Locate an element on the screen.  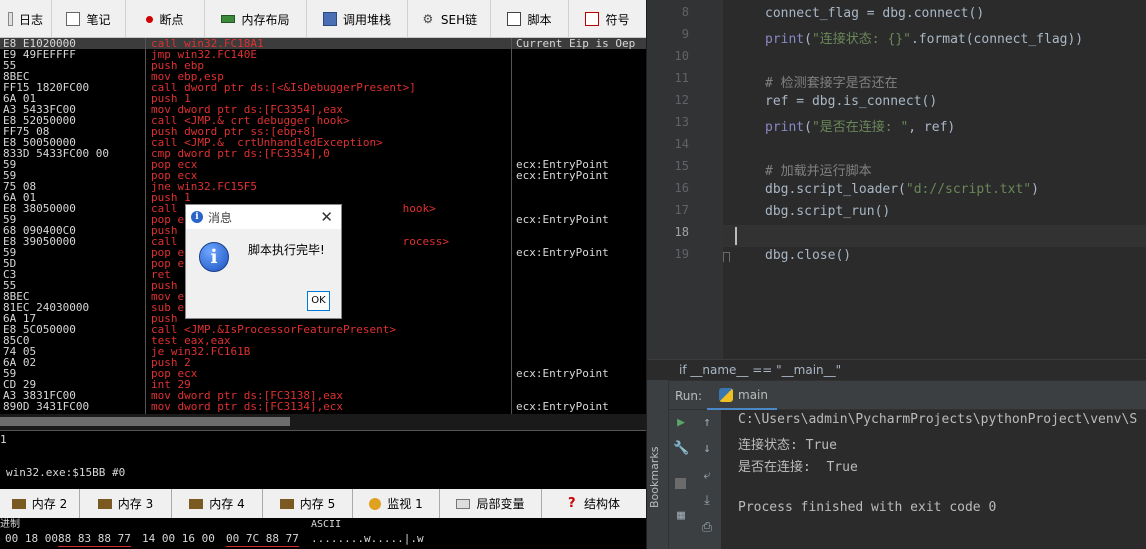
instruction-text: push 1 is located at coordinates (171, 98).